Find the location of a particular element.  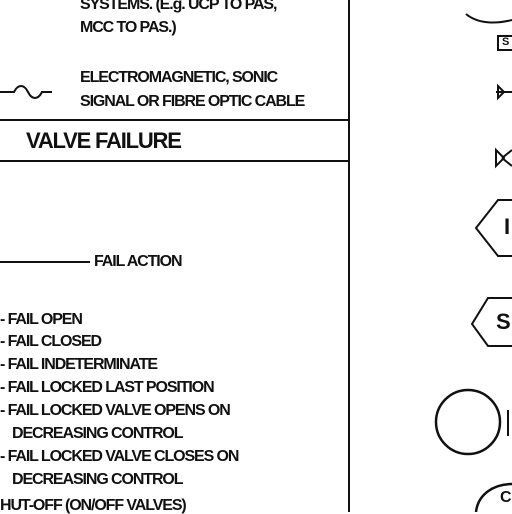

right-symbol-column is located at coordinates (473, 262).